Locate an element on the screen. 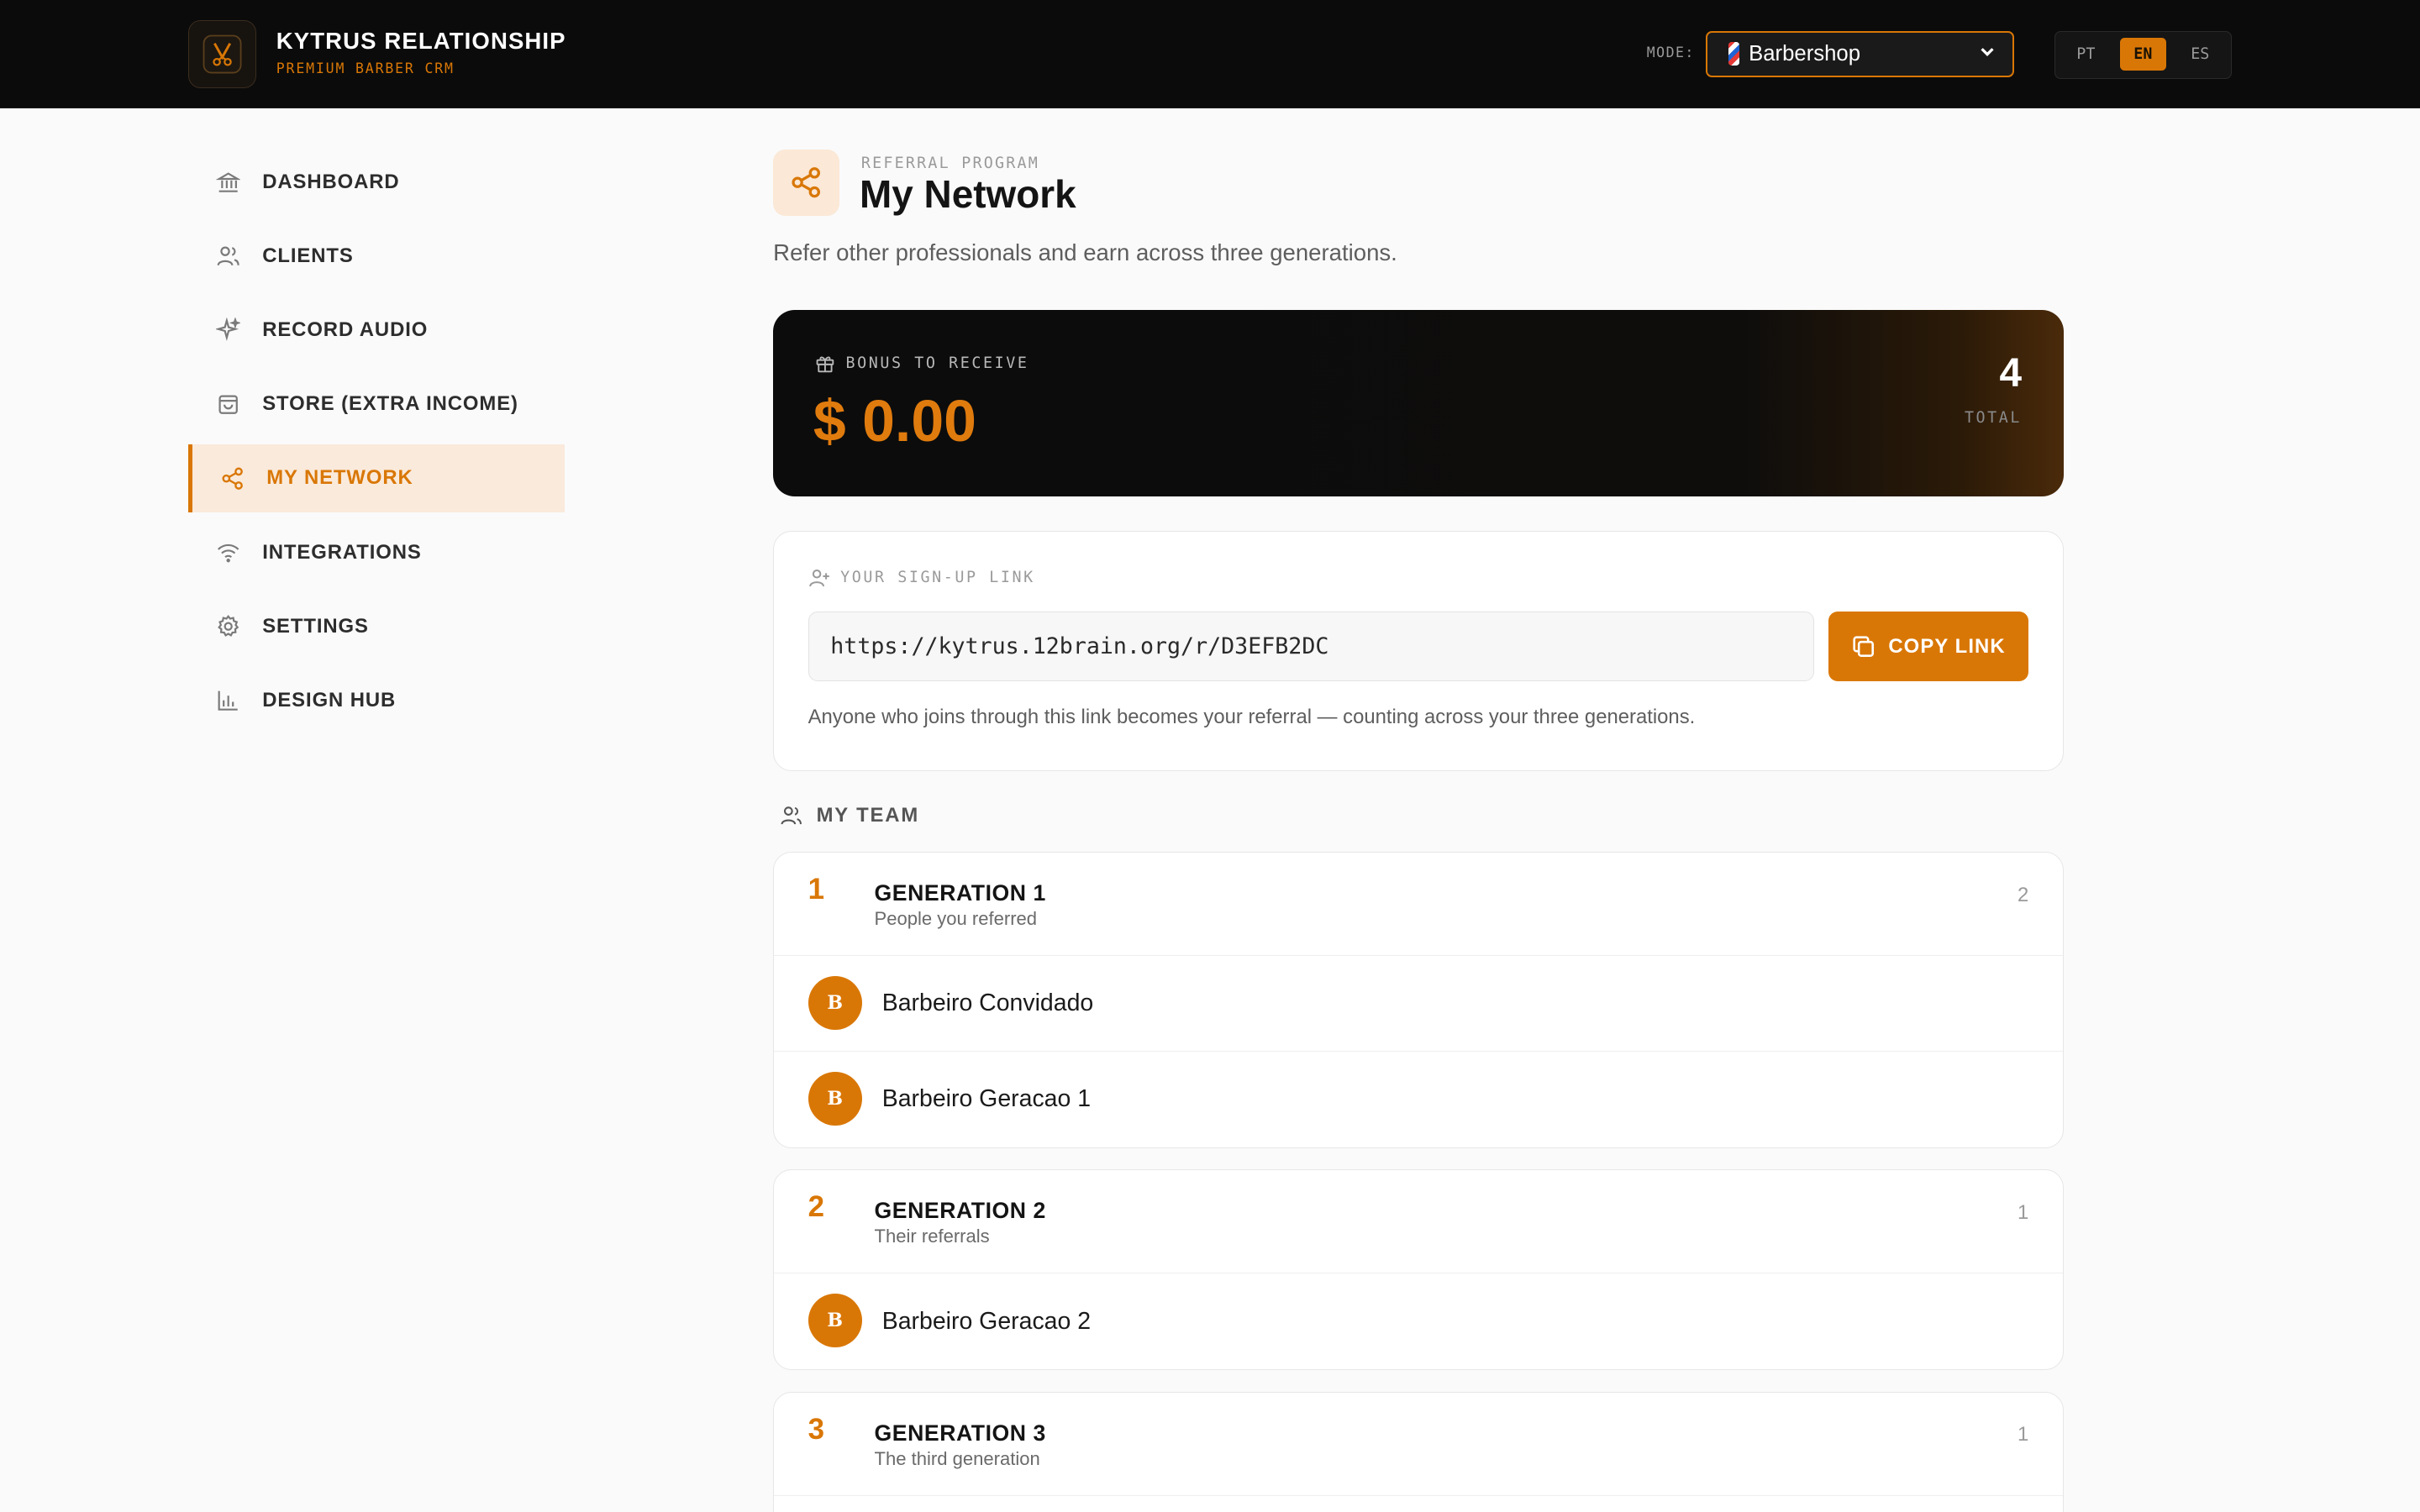 Image resolution: width=2420 pixels, height=1512 pixels. mode-select: Barbershop is located at coordinates (1860, 53).